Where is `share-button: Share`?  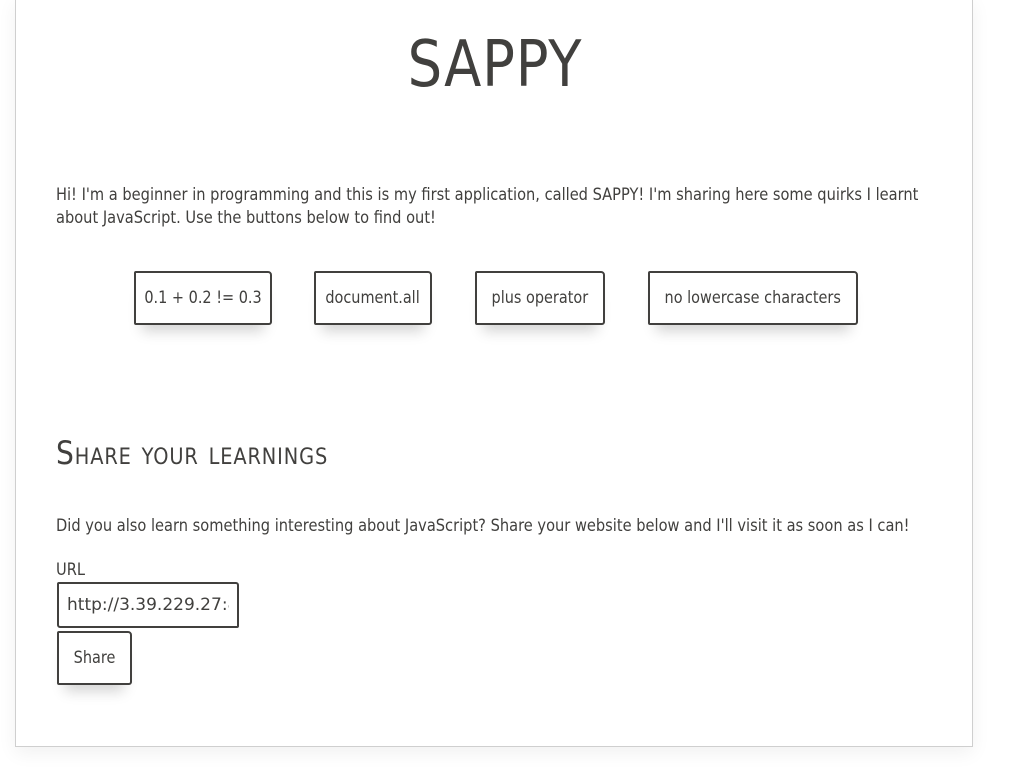
share-button: Share is located at coordinates (94, 658).